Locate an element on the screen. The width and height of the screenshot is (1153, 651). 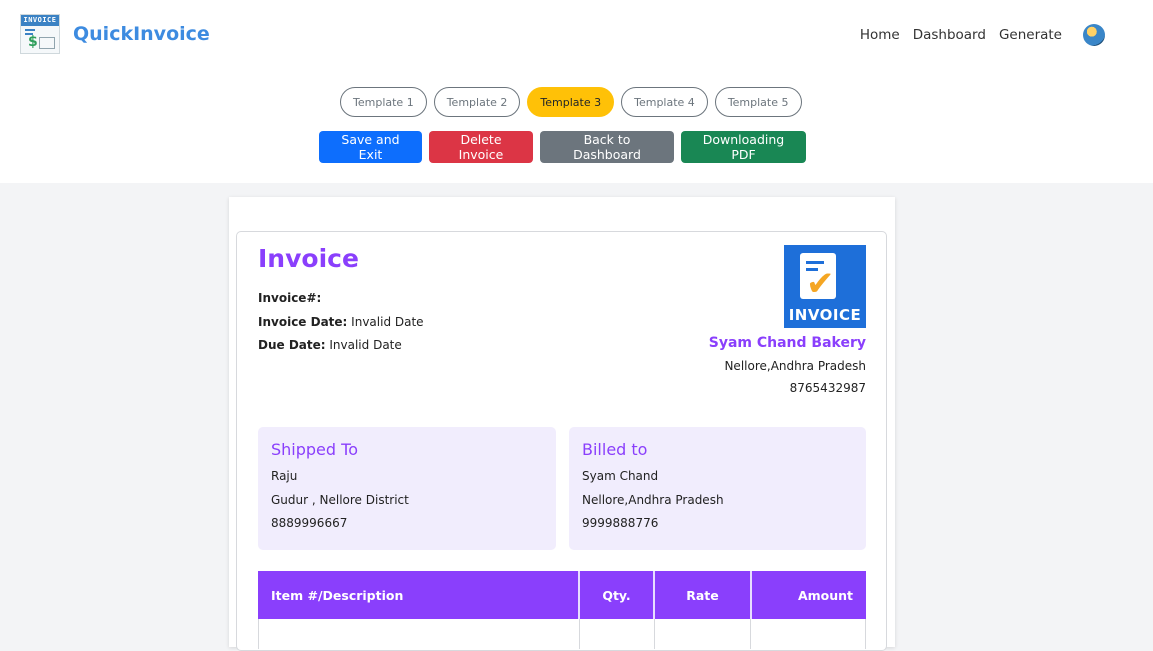
shipped-to-address: Gudur , Nellore District is located at coordinates (340, 499).